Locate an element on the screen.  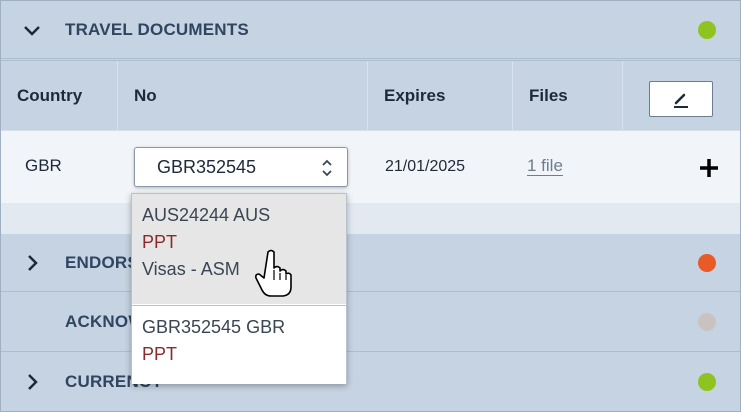
hand-pointer-icon is located at coordinates (273, 273).